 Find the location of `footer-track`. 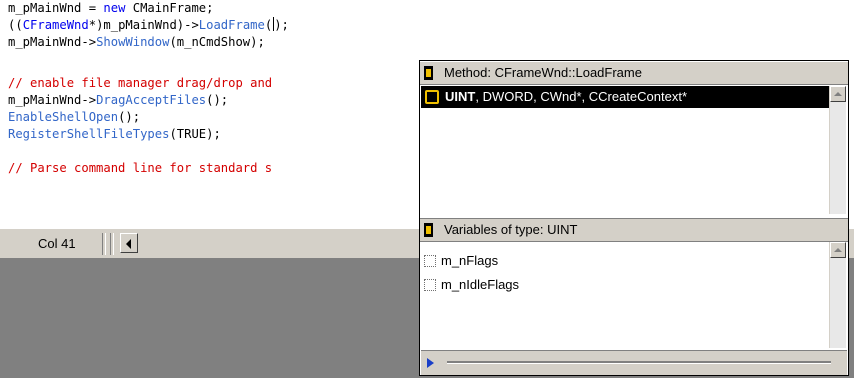

footer-track is located at coordinates (639, 362).